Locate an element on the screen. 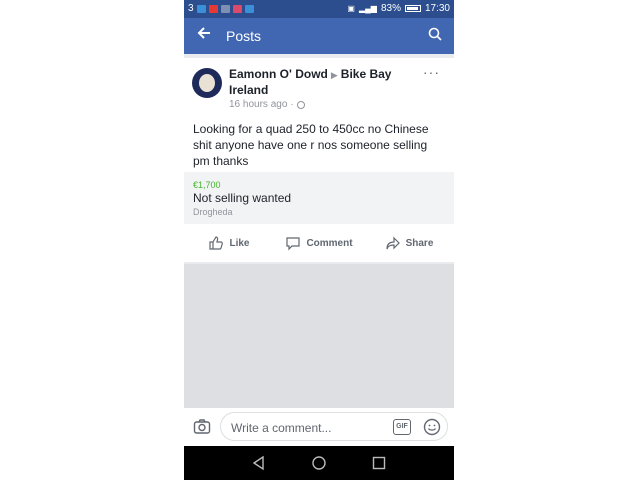  nfc-icon: ▣ is located at coordinates (351, 8).